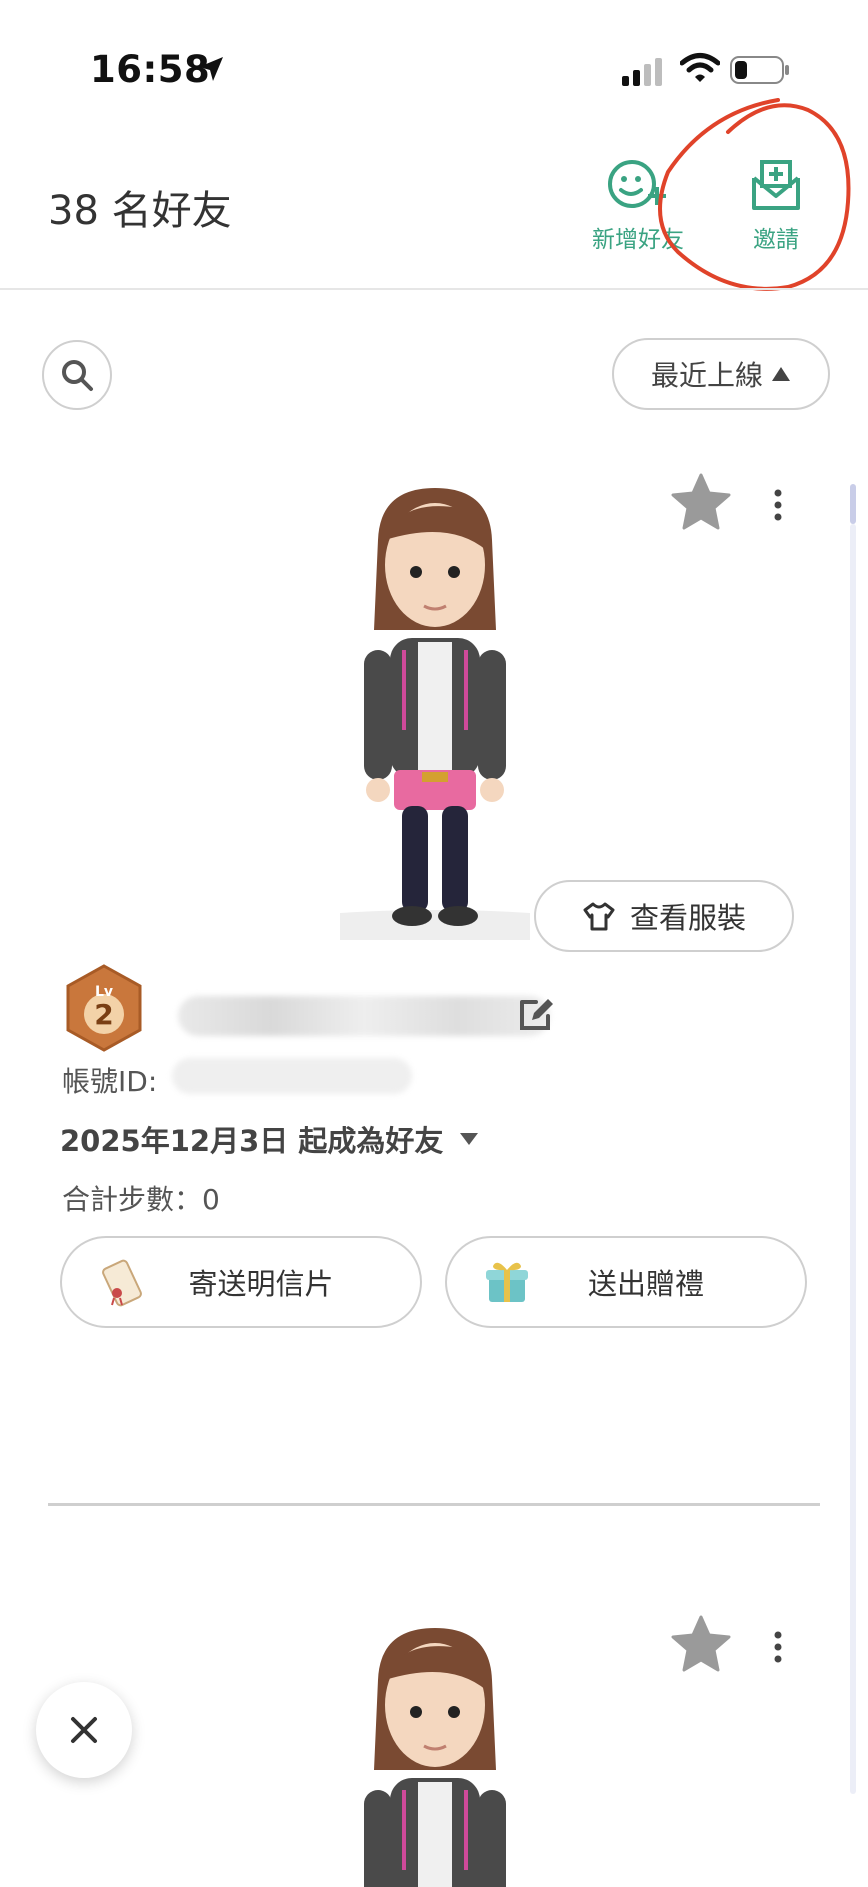 The height and width of the screenshot is (1887, 868). What do you see at coordinates (211, 69) in the screenshot?
I see `location-arrow-icon` at bounding box center [211, 69].